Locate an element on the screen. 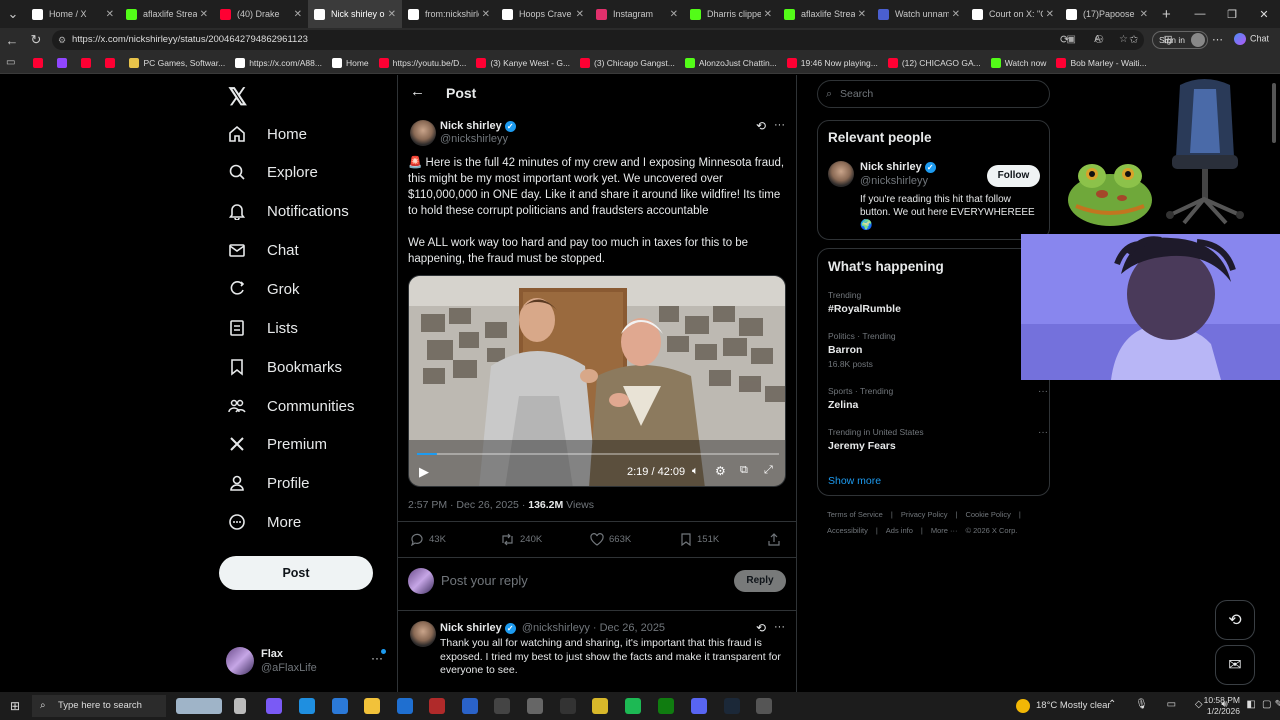 This screenshot has height=720, width=1280. mega-app-icon is located at coordinates (502, 706).